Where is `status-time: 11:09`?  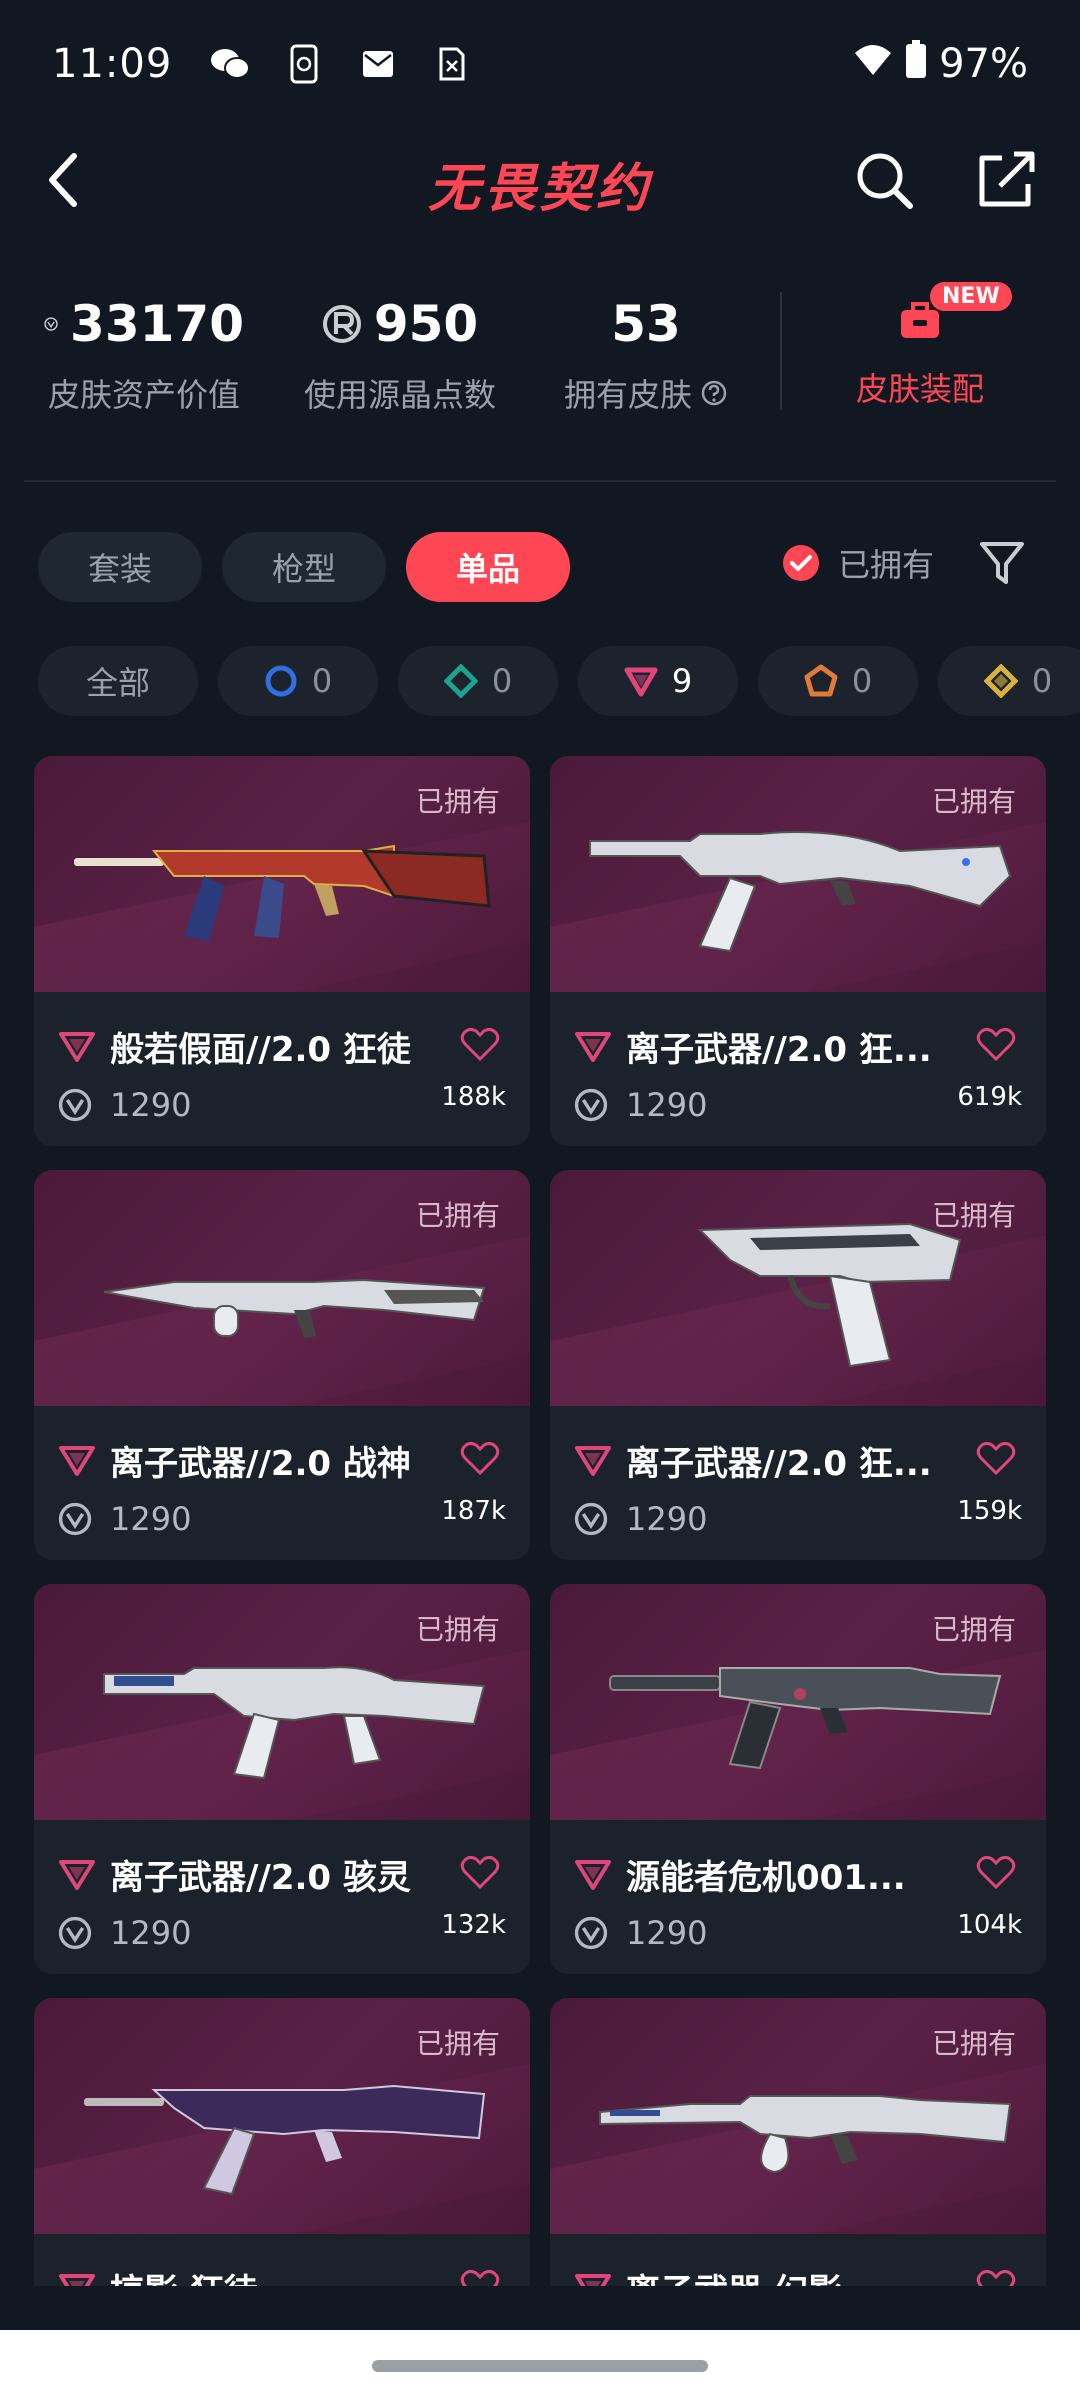
status-time: 11:09 is located at coordinates (112, 64).